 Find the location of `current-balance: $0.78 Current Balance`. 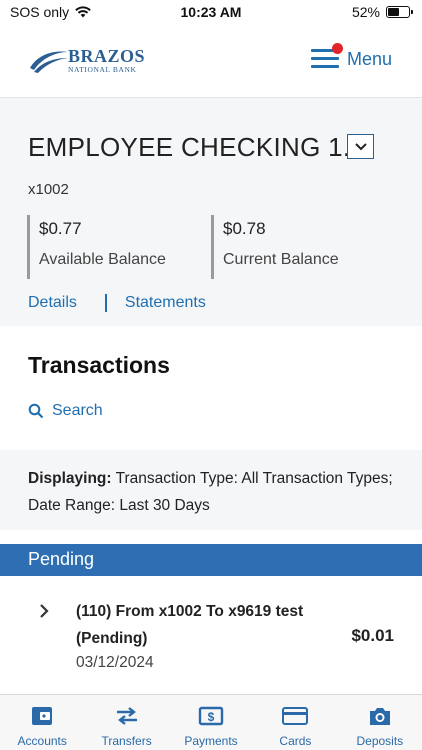

current-balance: $0.78 Current Balance is located at coordinates (275, 247).